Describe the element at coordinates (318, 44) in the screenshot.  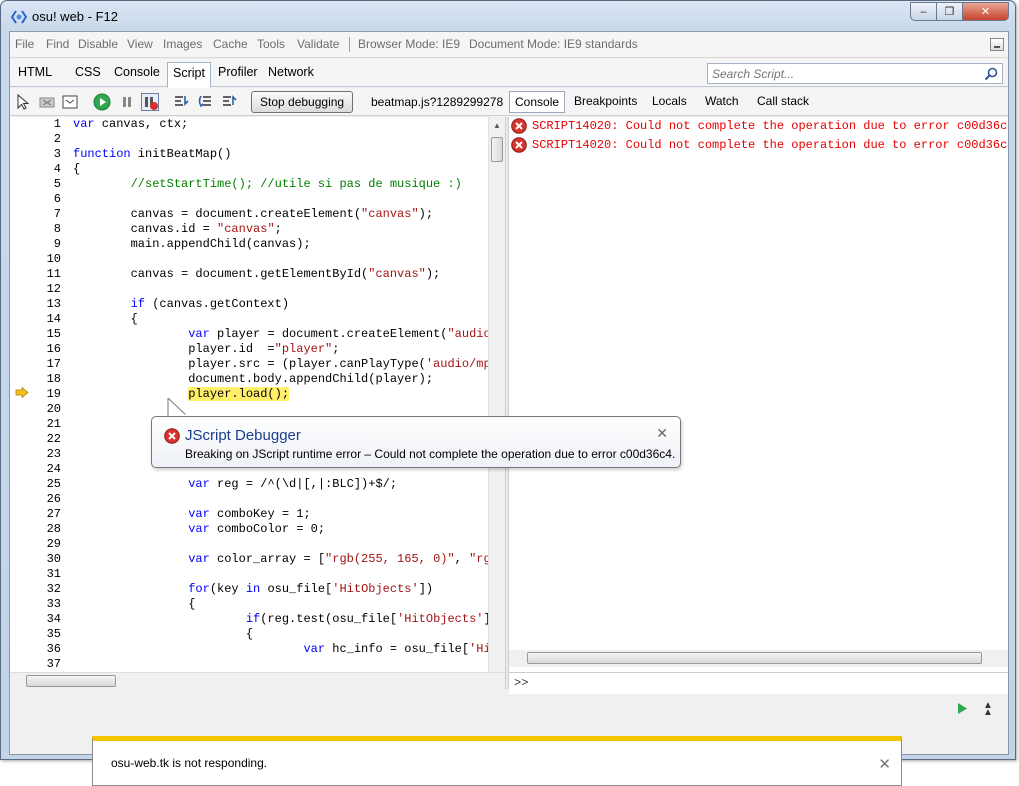
I see `menu-validate: Validate` at that location.